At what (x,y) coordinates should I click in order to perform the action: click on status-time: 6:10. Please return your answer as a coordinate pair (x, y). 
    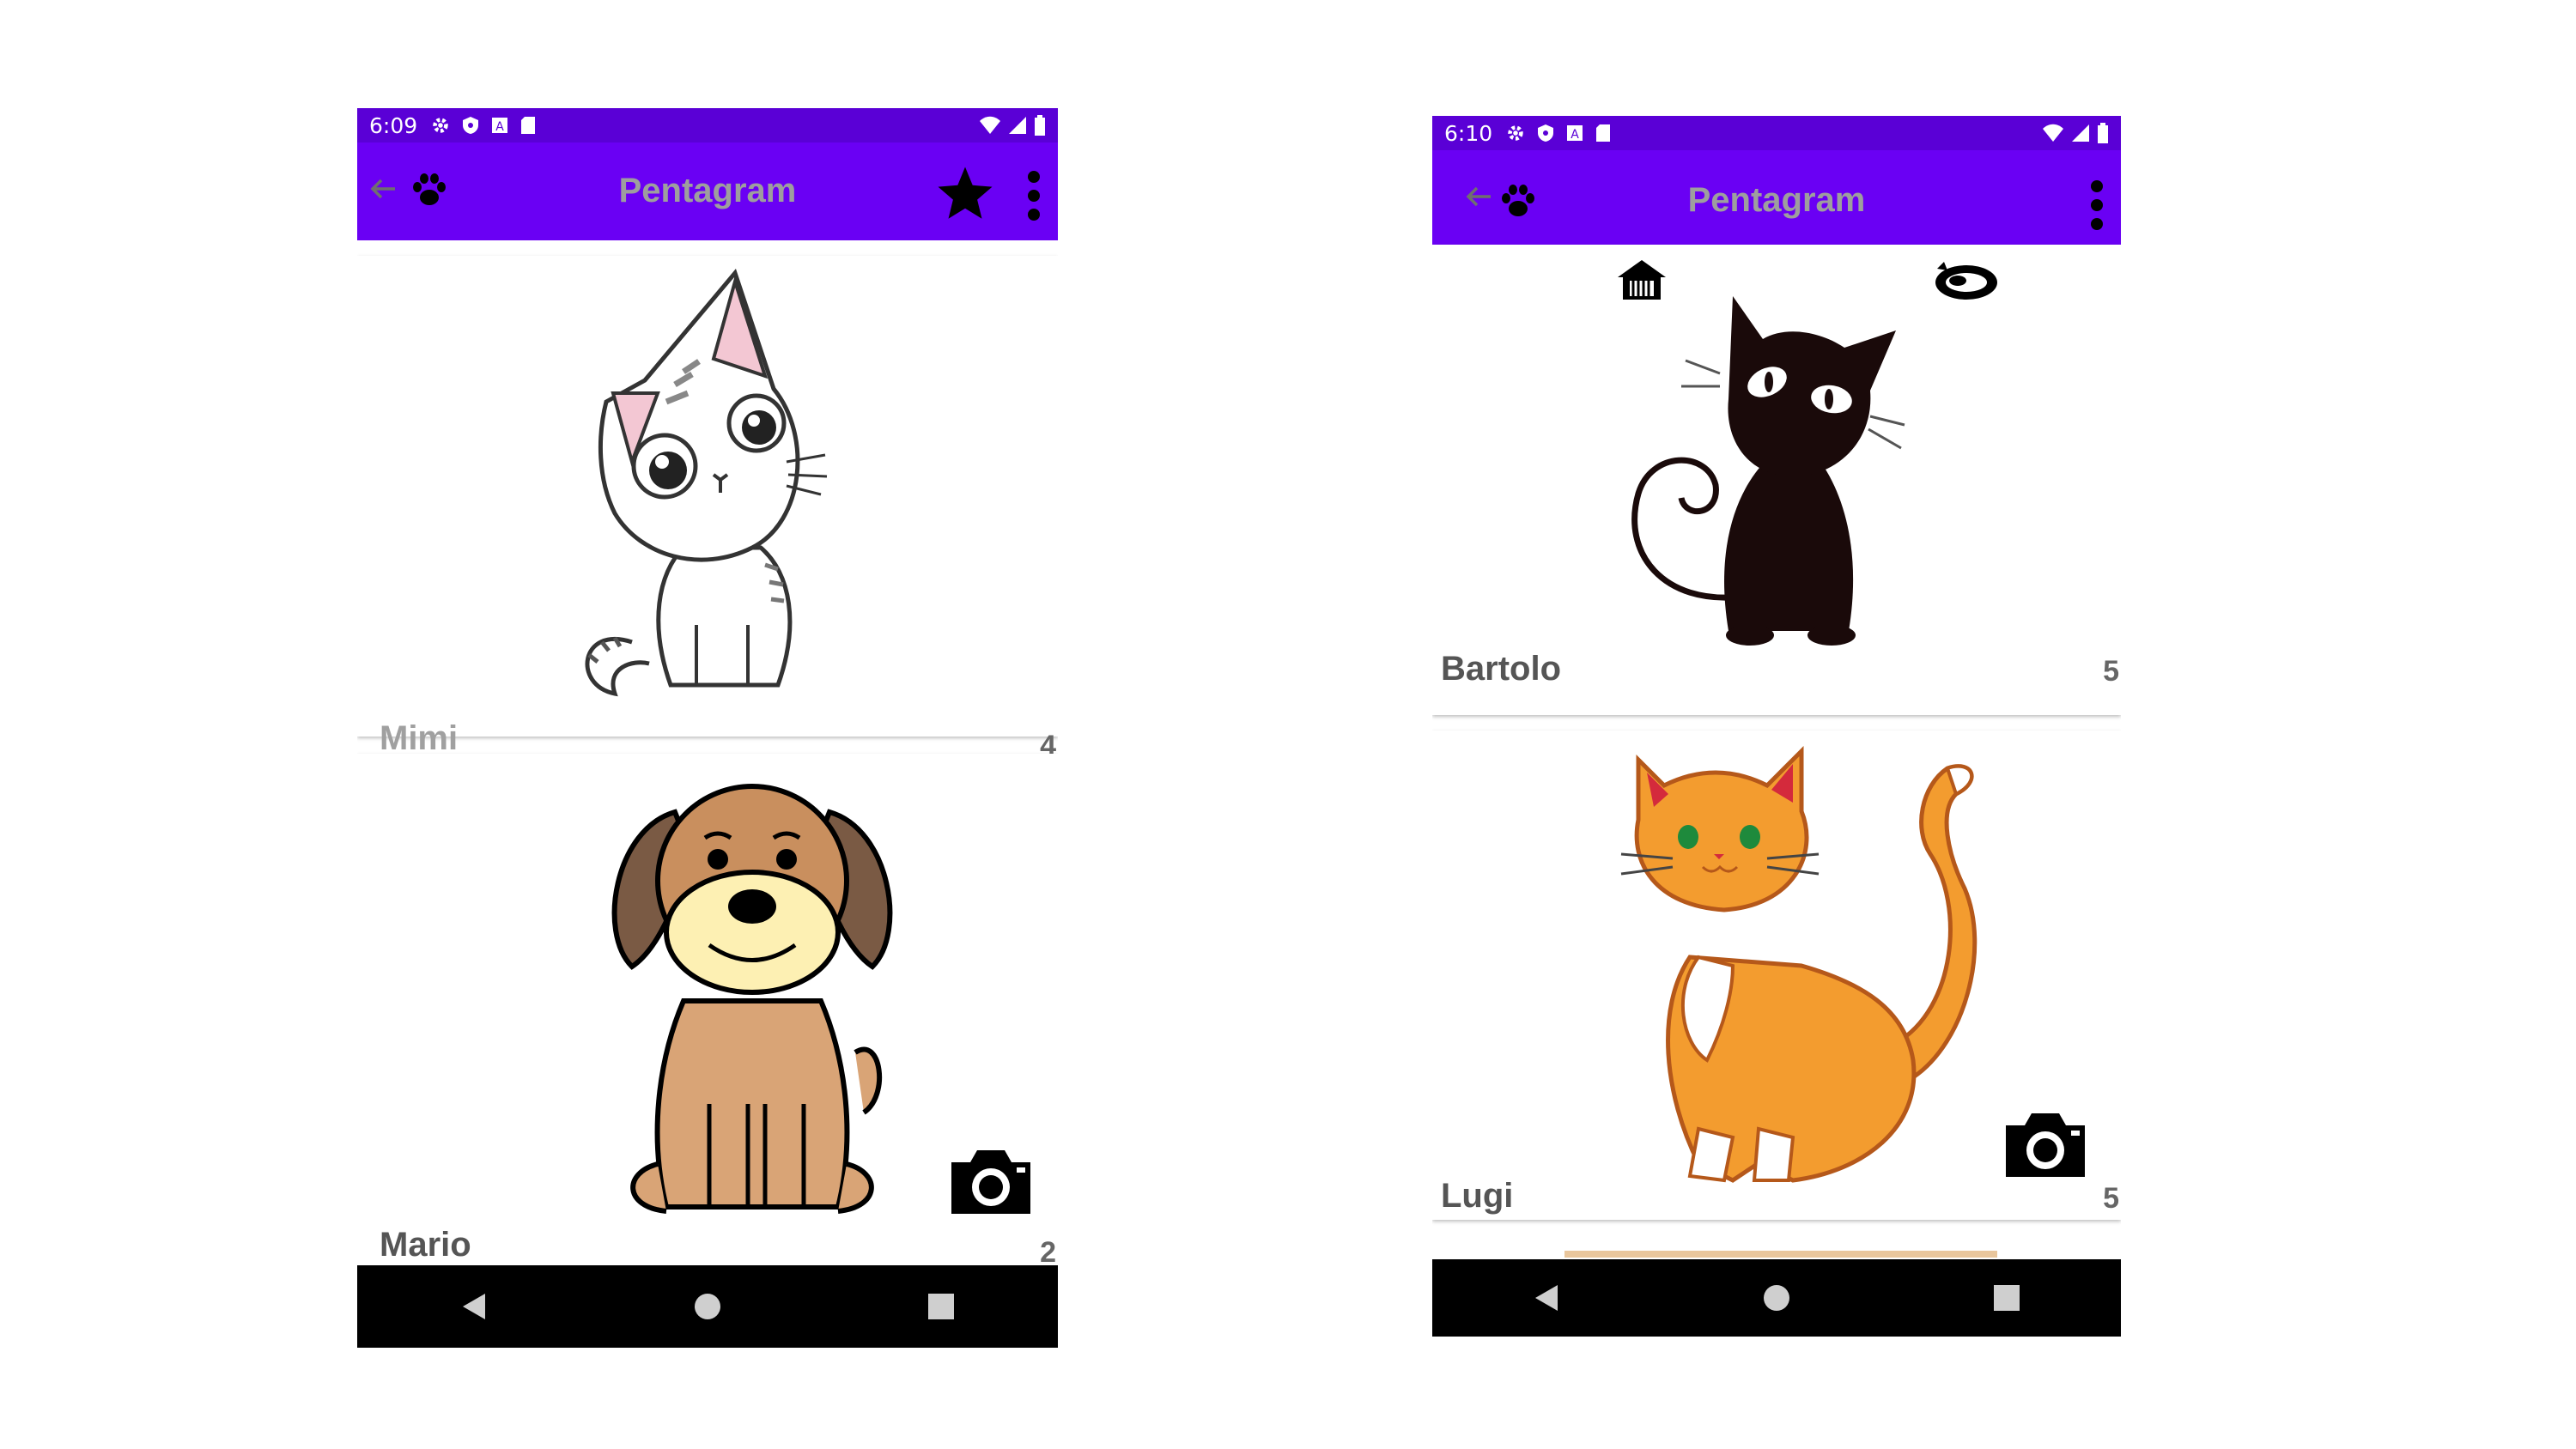
    Looking at the image, I should click on (1469, 133).